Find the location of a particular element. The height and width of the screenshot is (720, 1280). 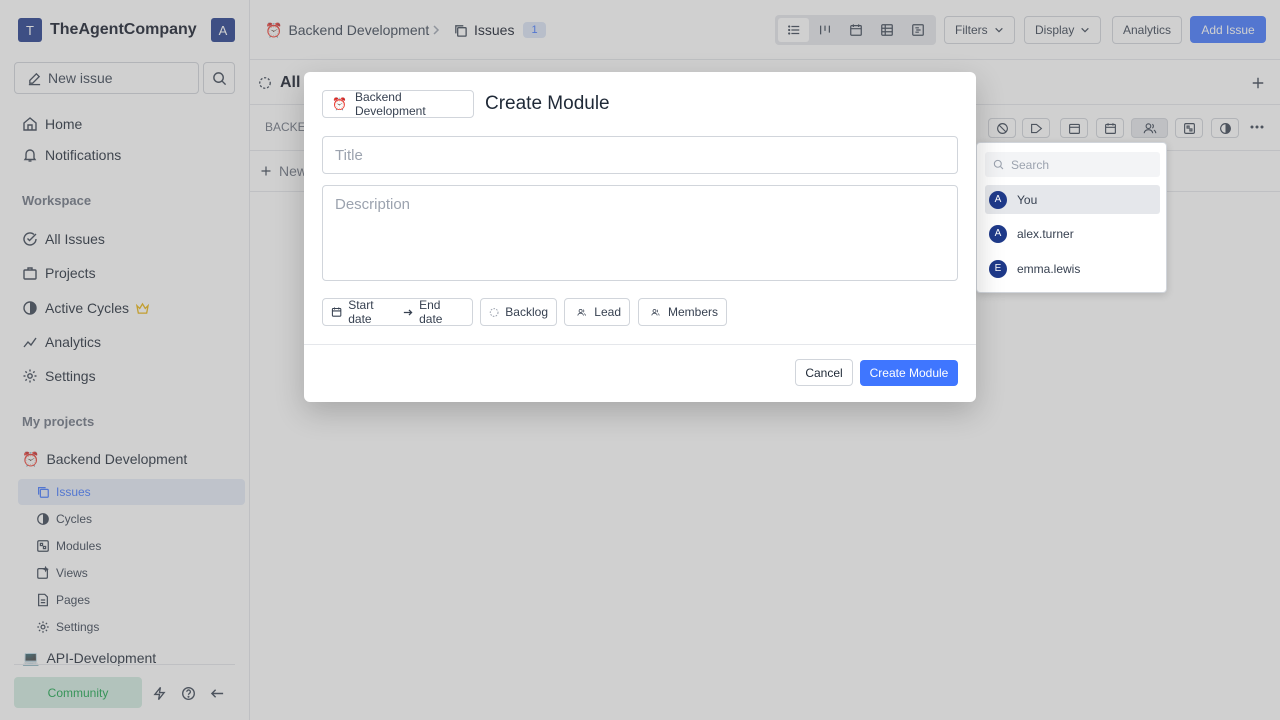

member-search-field: Search is located at coordinates (1072, 164).